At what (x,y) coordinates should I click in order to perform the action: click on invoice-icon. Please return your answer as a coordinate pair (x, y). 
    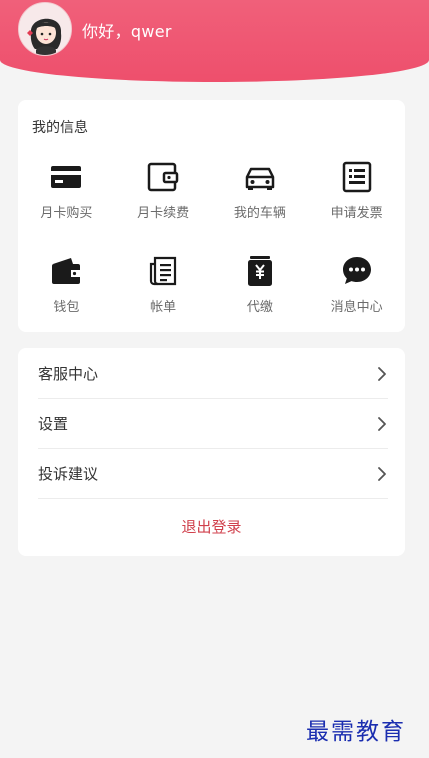
    Looking at the image, I should click on (356, 177).